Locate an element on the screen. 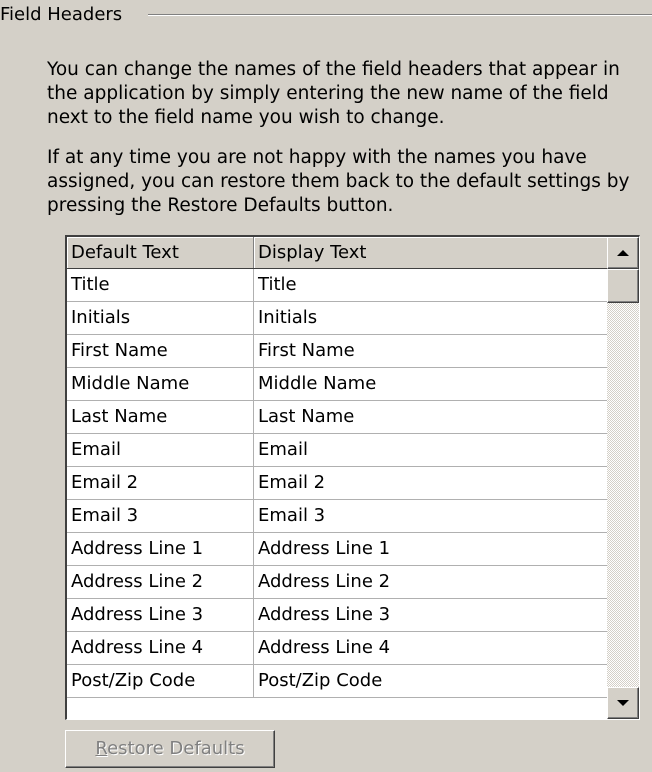 The height and width of the screenshot is (772, 652). display-text-cell: Email 3 is located at coordinates (431, 516).